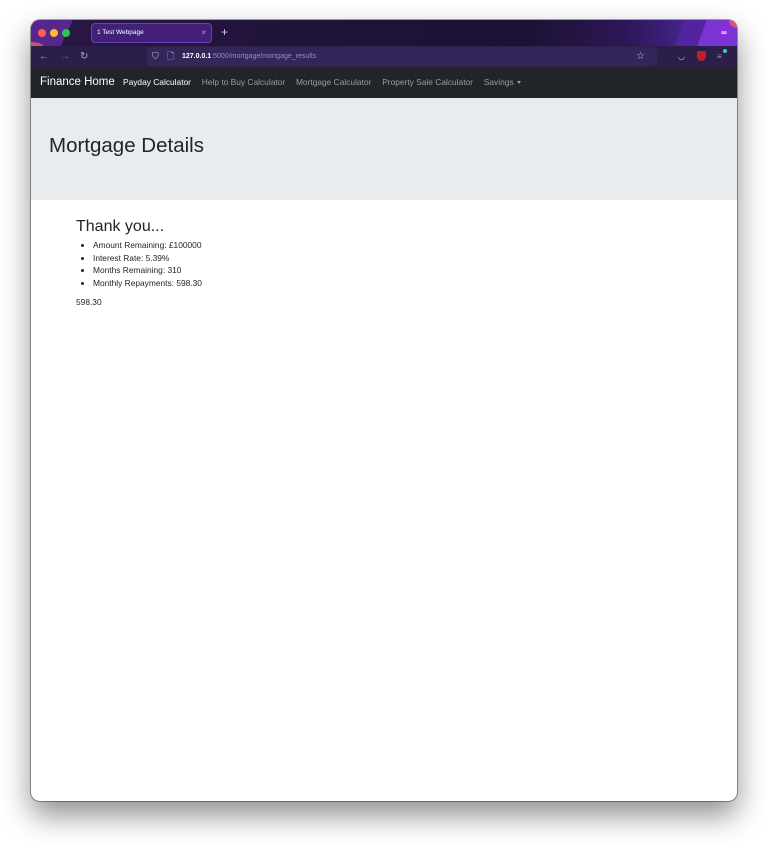  What do you see at coordinates (427, 82) in the screenshot?
I see `nav-link-property-sale-calculator: Property Sale Calculator` at bounding box center [427, 82].